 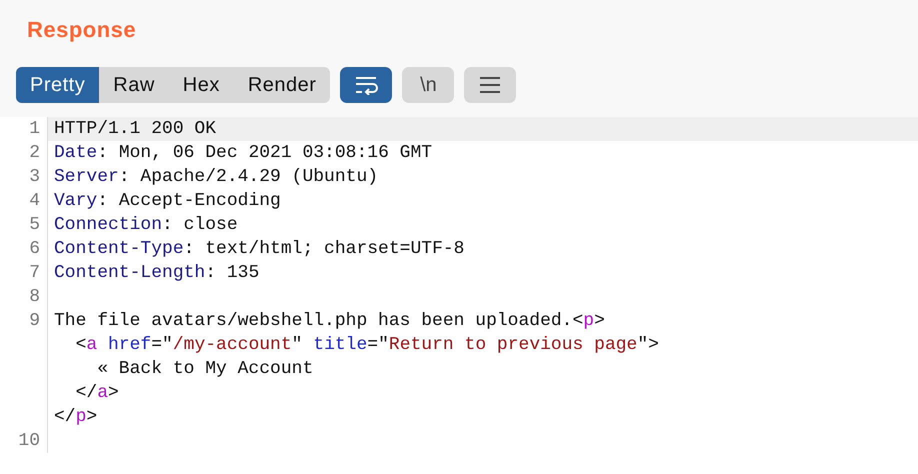 I want to click on menu-icon, so click(x=490, y=85).